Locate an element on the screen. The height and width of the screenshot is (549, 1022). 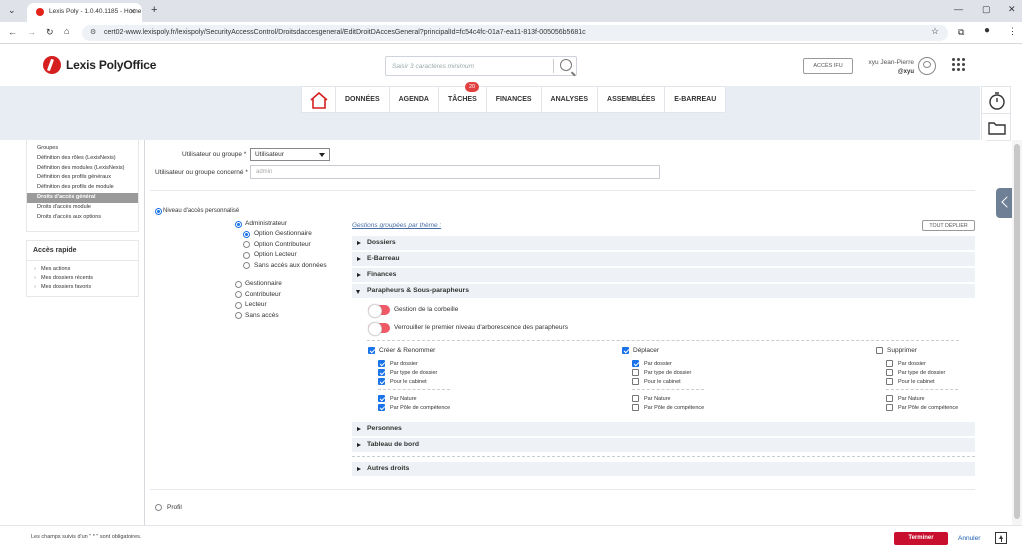
radio-sans-acces is located at coordinates (238, 315).